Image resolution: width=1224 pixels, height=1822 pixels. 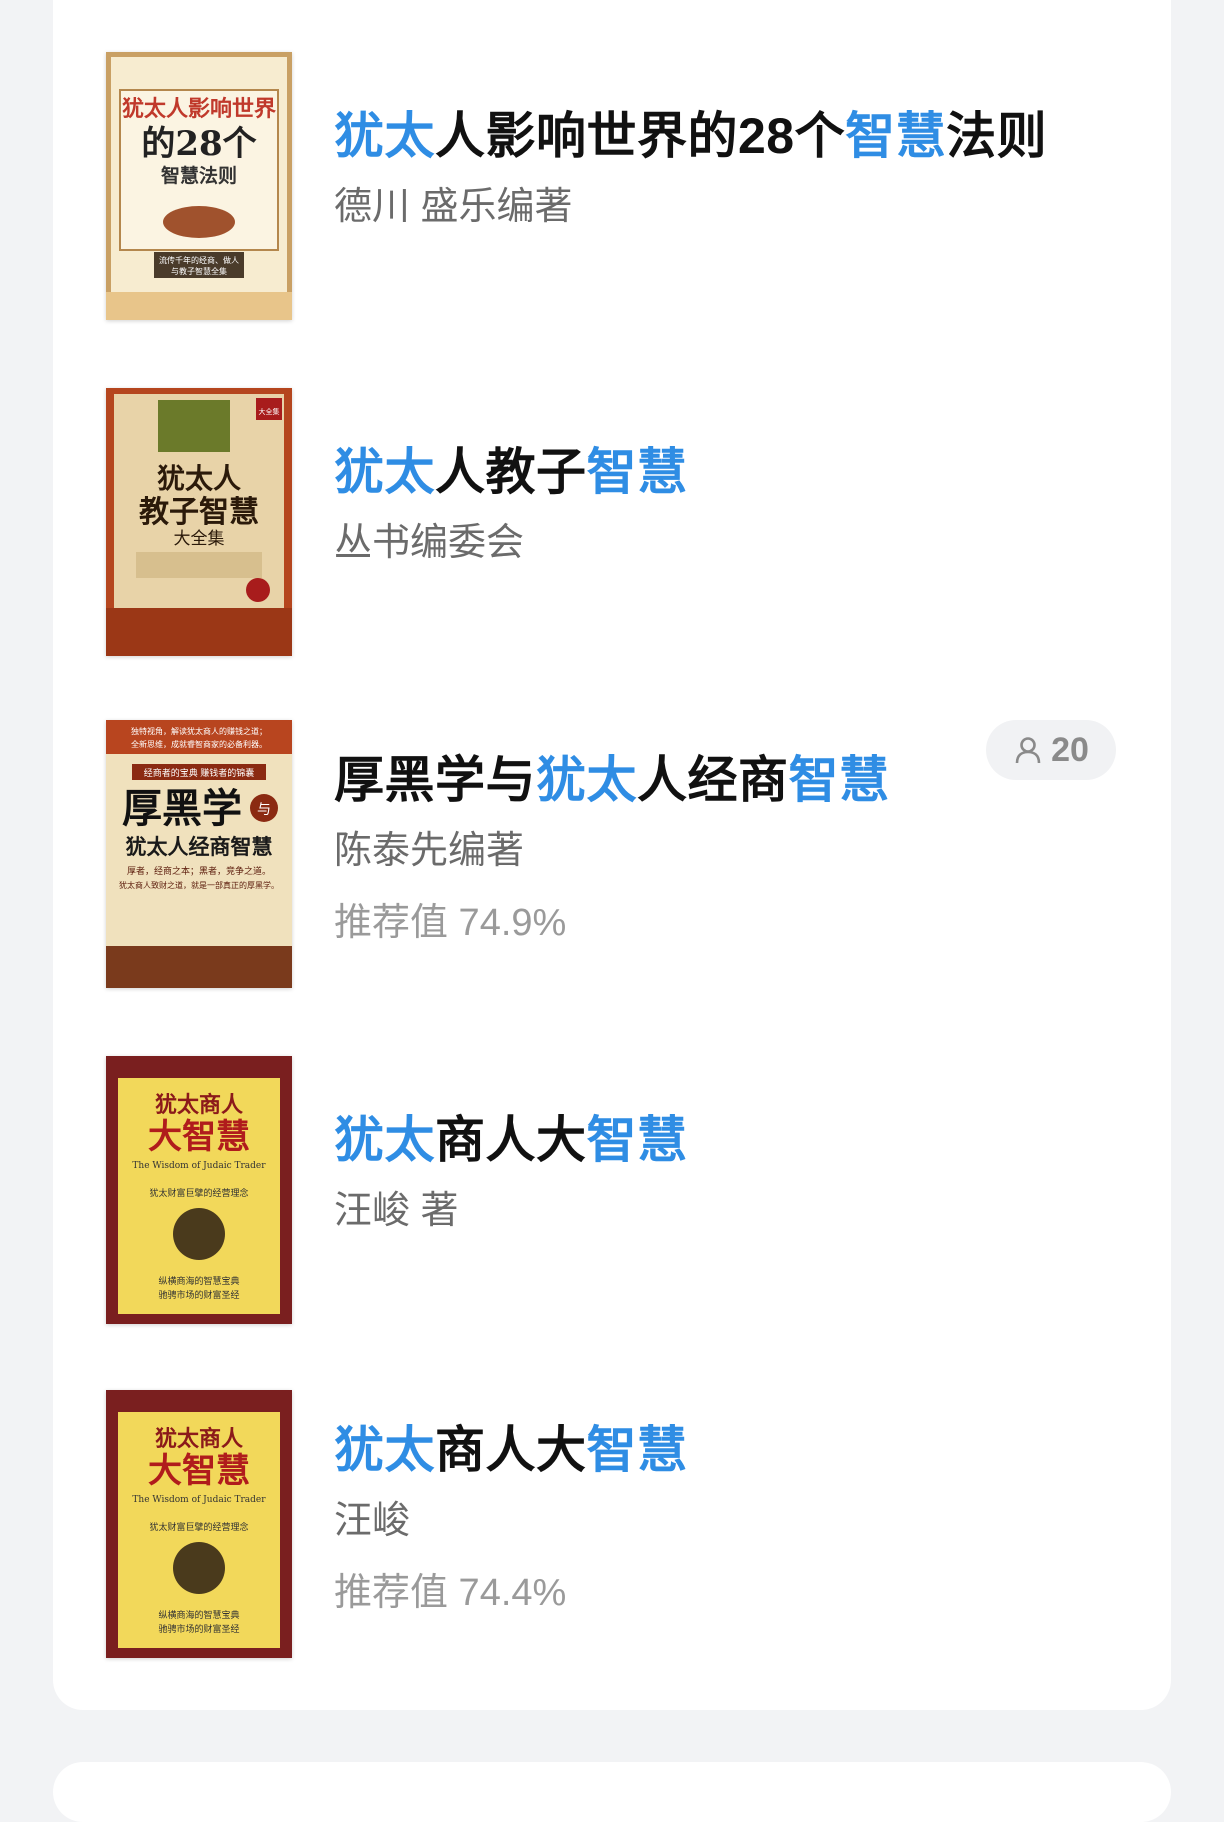 What do you see at coordinates (199, 271) in the screenshot?
I see `cover-text: 与教子智慧全集` at bounding box center [199, 271].